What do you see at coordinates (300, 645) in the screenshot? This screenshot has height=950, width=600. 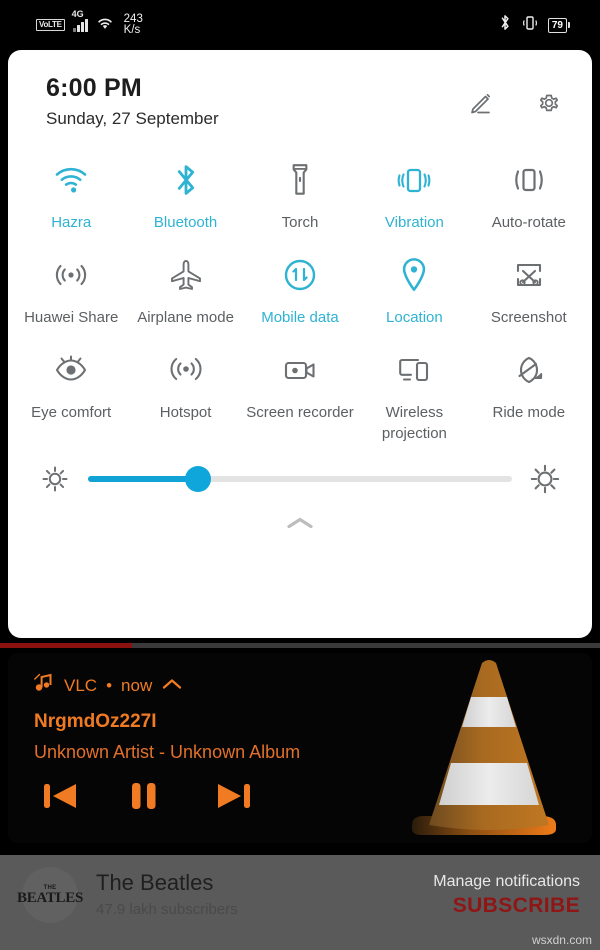 I see `video-progress-bar` at bounding box center [300, 645].